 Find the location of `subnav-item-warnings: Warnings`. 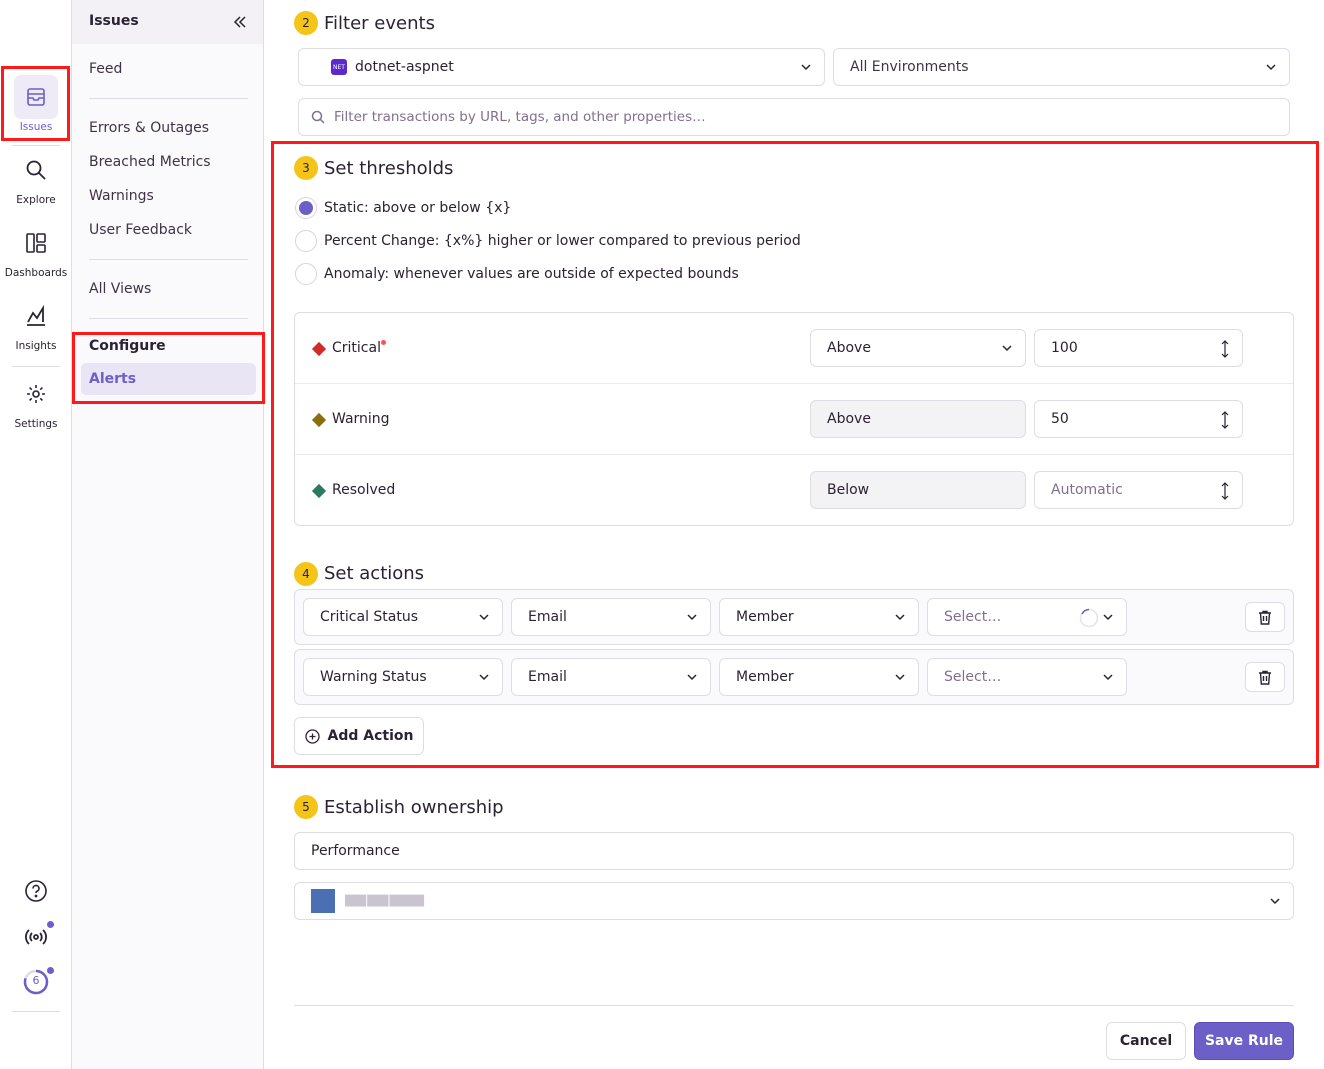

subnav-item-warnings: Warnings is located at coordinates (121, 196).